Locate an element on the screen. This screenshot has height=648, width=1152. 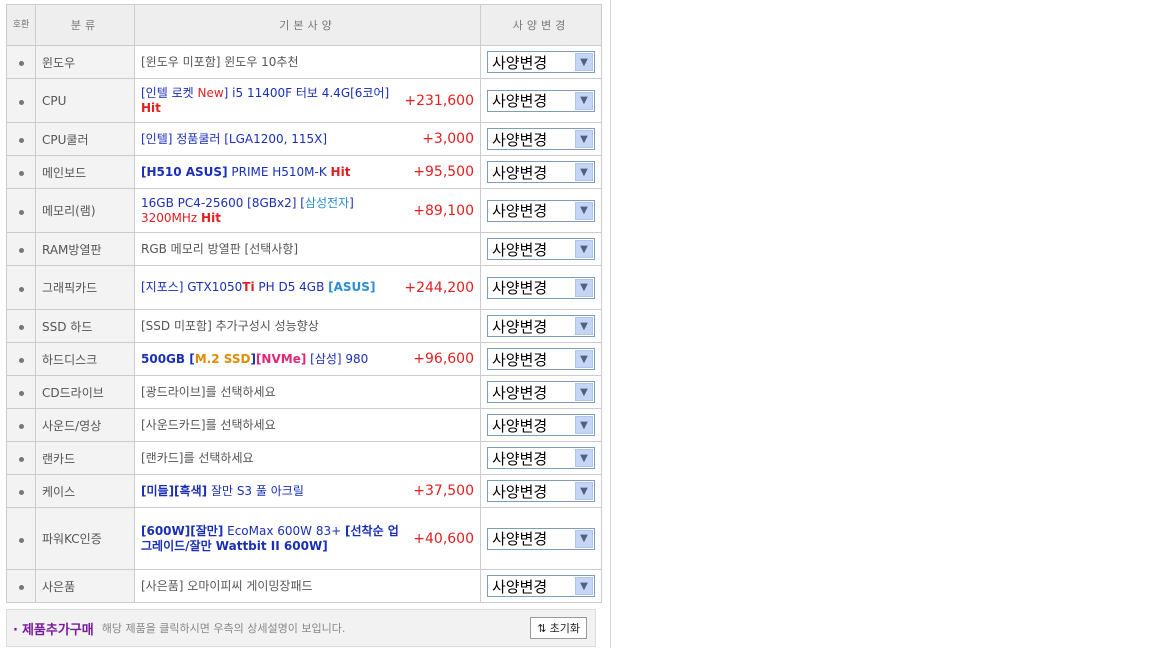
table-row: 윈도우 [윈도우 미포함] 윈도우 10추천 사양변경 ▼ is located at coordinates (304, 62).